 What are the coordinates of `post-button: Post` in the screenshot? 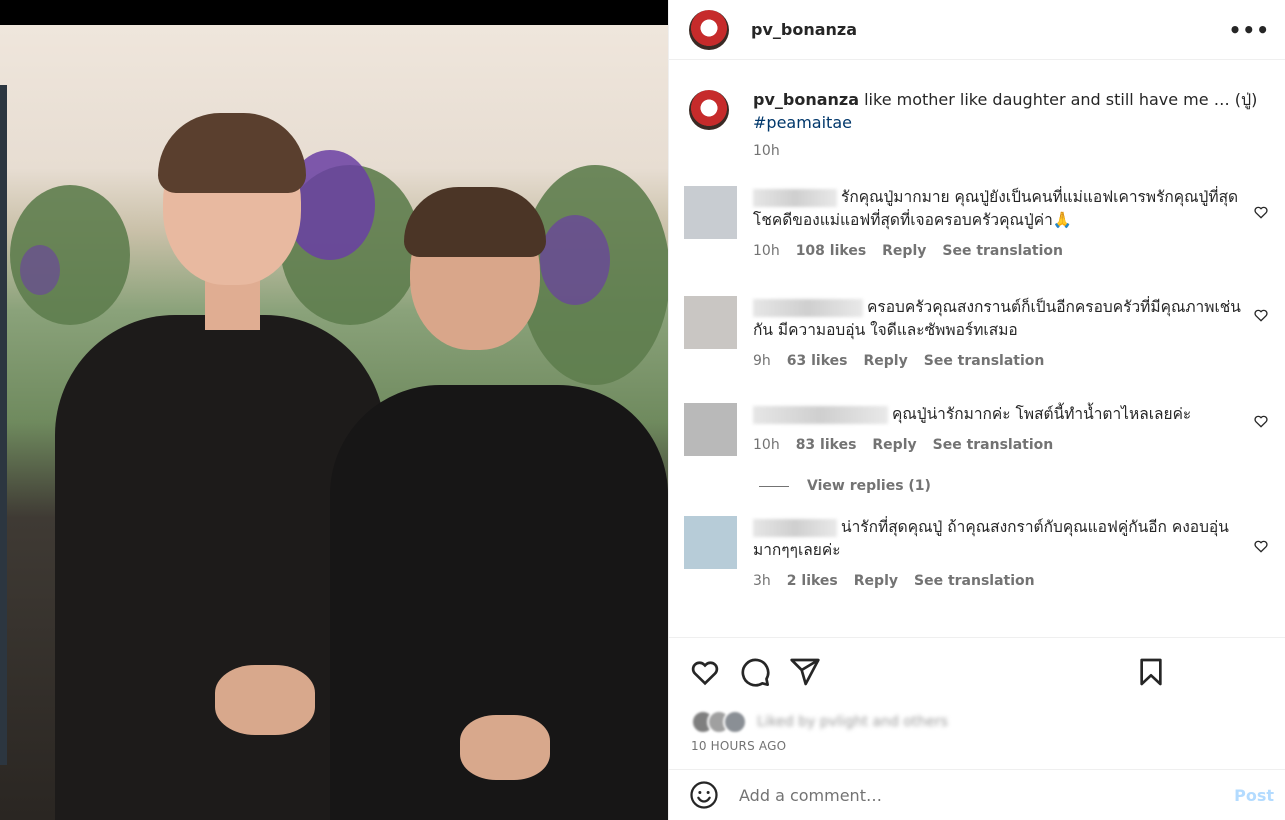 It's located at (1254, 795).